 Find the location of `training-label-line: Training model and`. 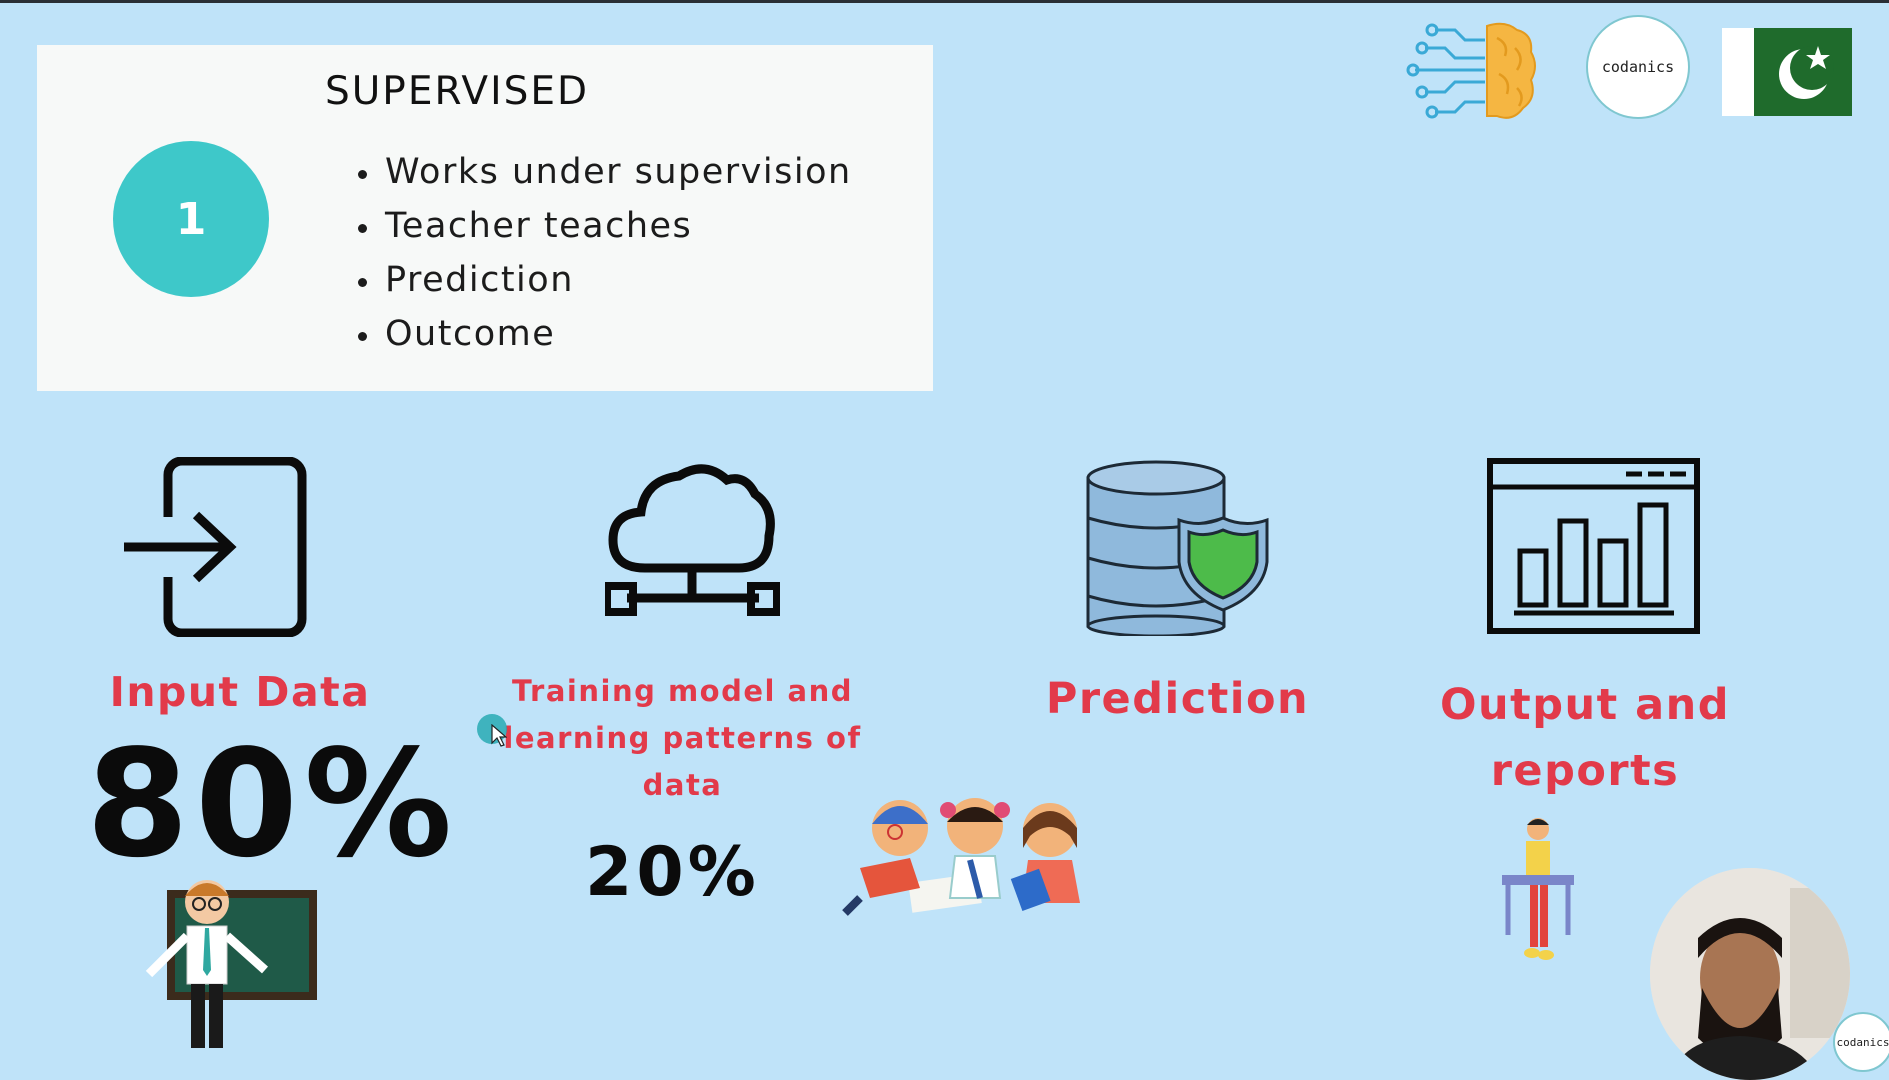

training-label-line: Training model and is located at coordinates (682, 691).